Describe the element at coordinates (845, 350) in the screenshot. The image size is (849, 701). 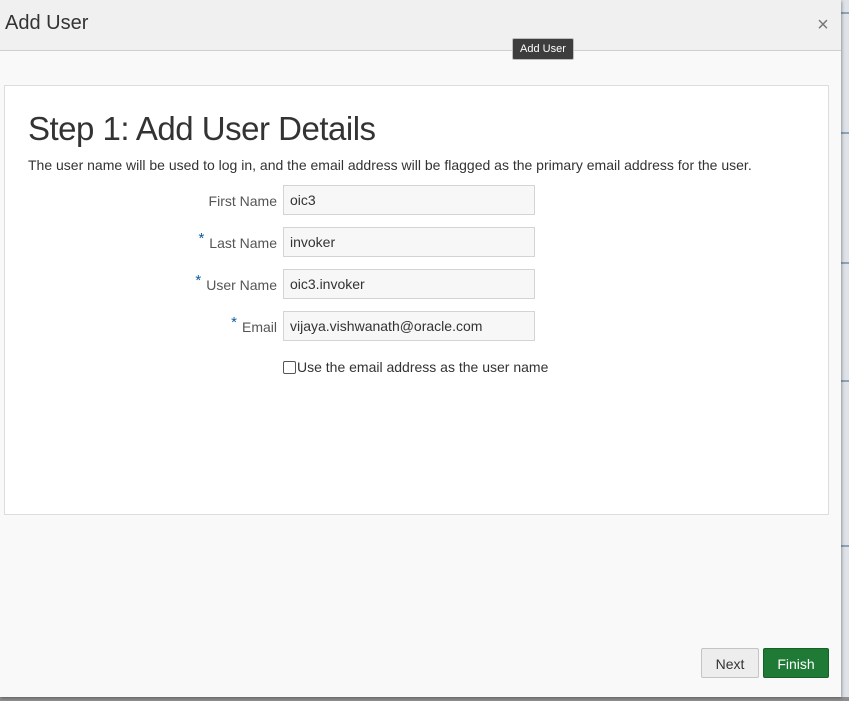
I see `background-page-strip` at that location.